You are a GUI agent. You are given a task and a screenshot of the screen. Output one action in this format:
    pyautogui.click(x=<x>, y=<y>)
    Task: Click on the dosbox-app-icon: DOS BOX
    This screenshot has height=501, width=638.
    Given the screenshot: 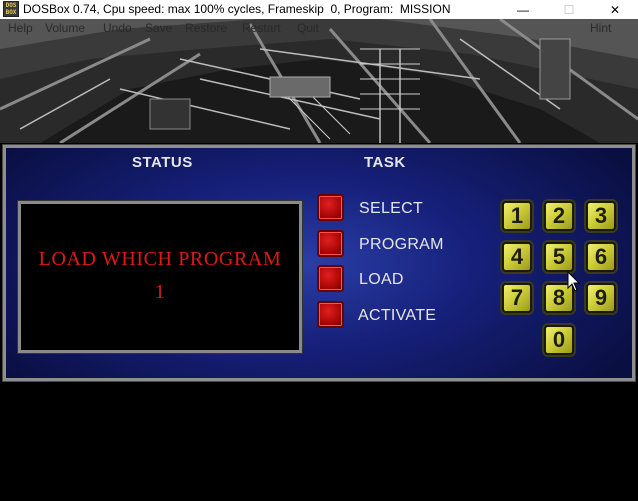 What is the action you would take?
    pyautogui.click(x=11, y=9)
    